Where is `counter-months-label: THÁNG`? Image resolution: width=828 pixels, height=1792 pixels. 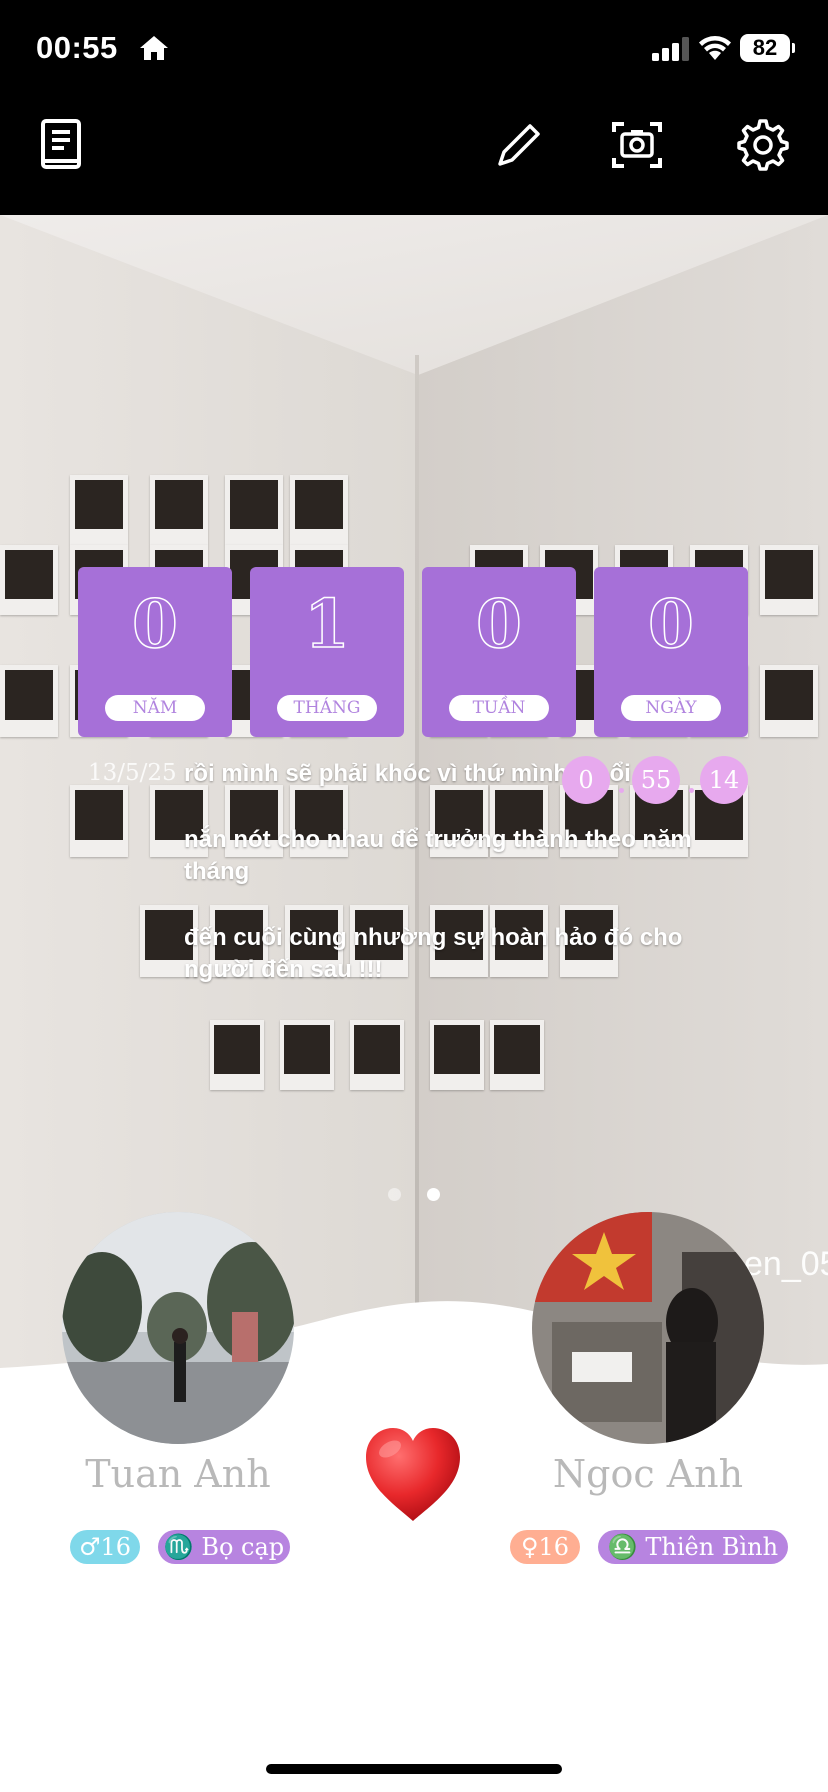 counter-months-label: THÁNG is located at coordinates (327, 708).